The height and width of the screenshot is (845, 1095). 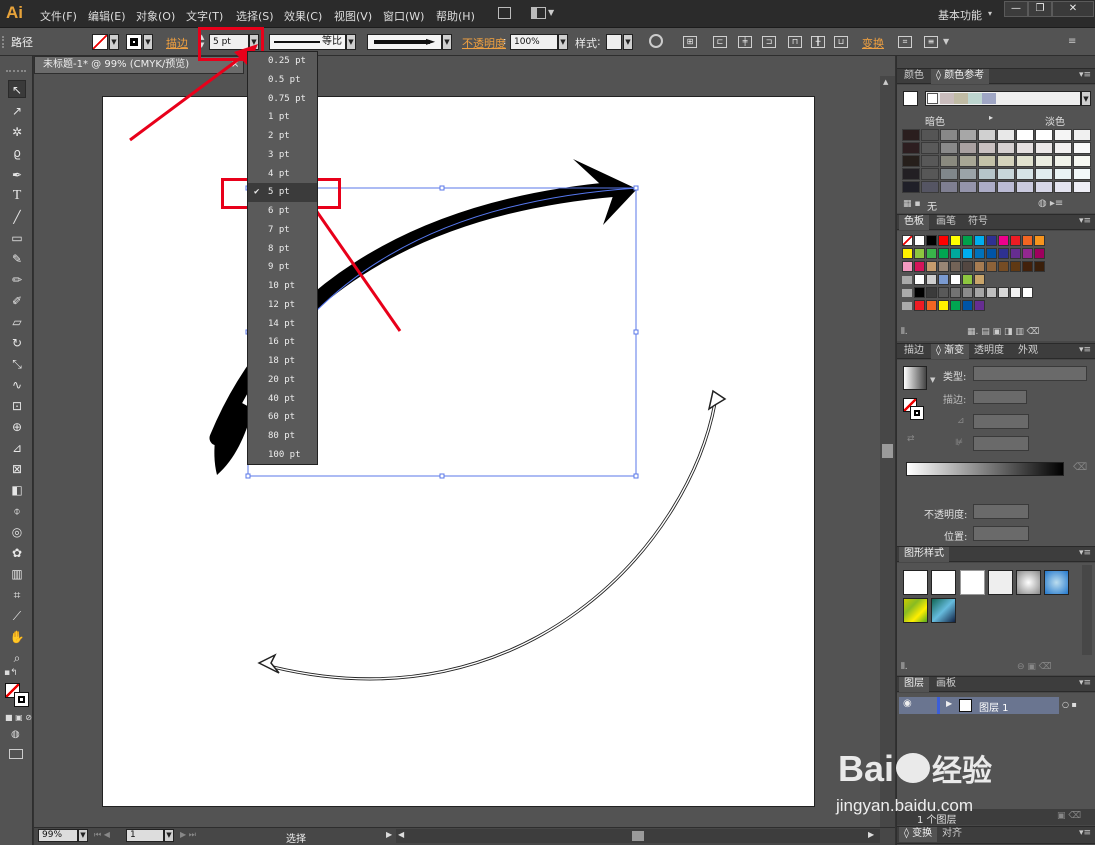 I want to click on horizontal-scroll-thumb, so click(x=638, y=836).